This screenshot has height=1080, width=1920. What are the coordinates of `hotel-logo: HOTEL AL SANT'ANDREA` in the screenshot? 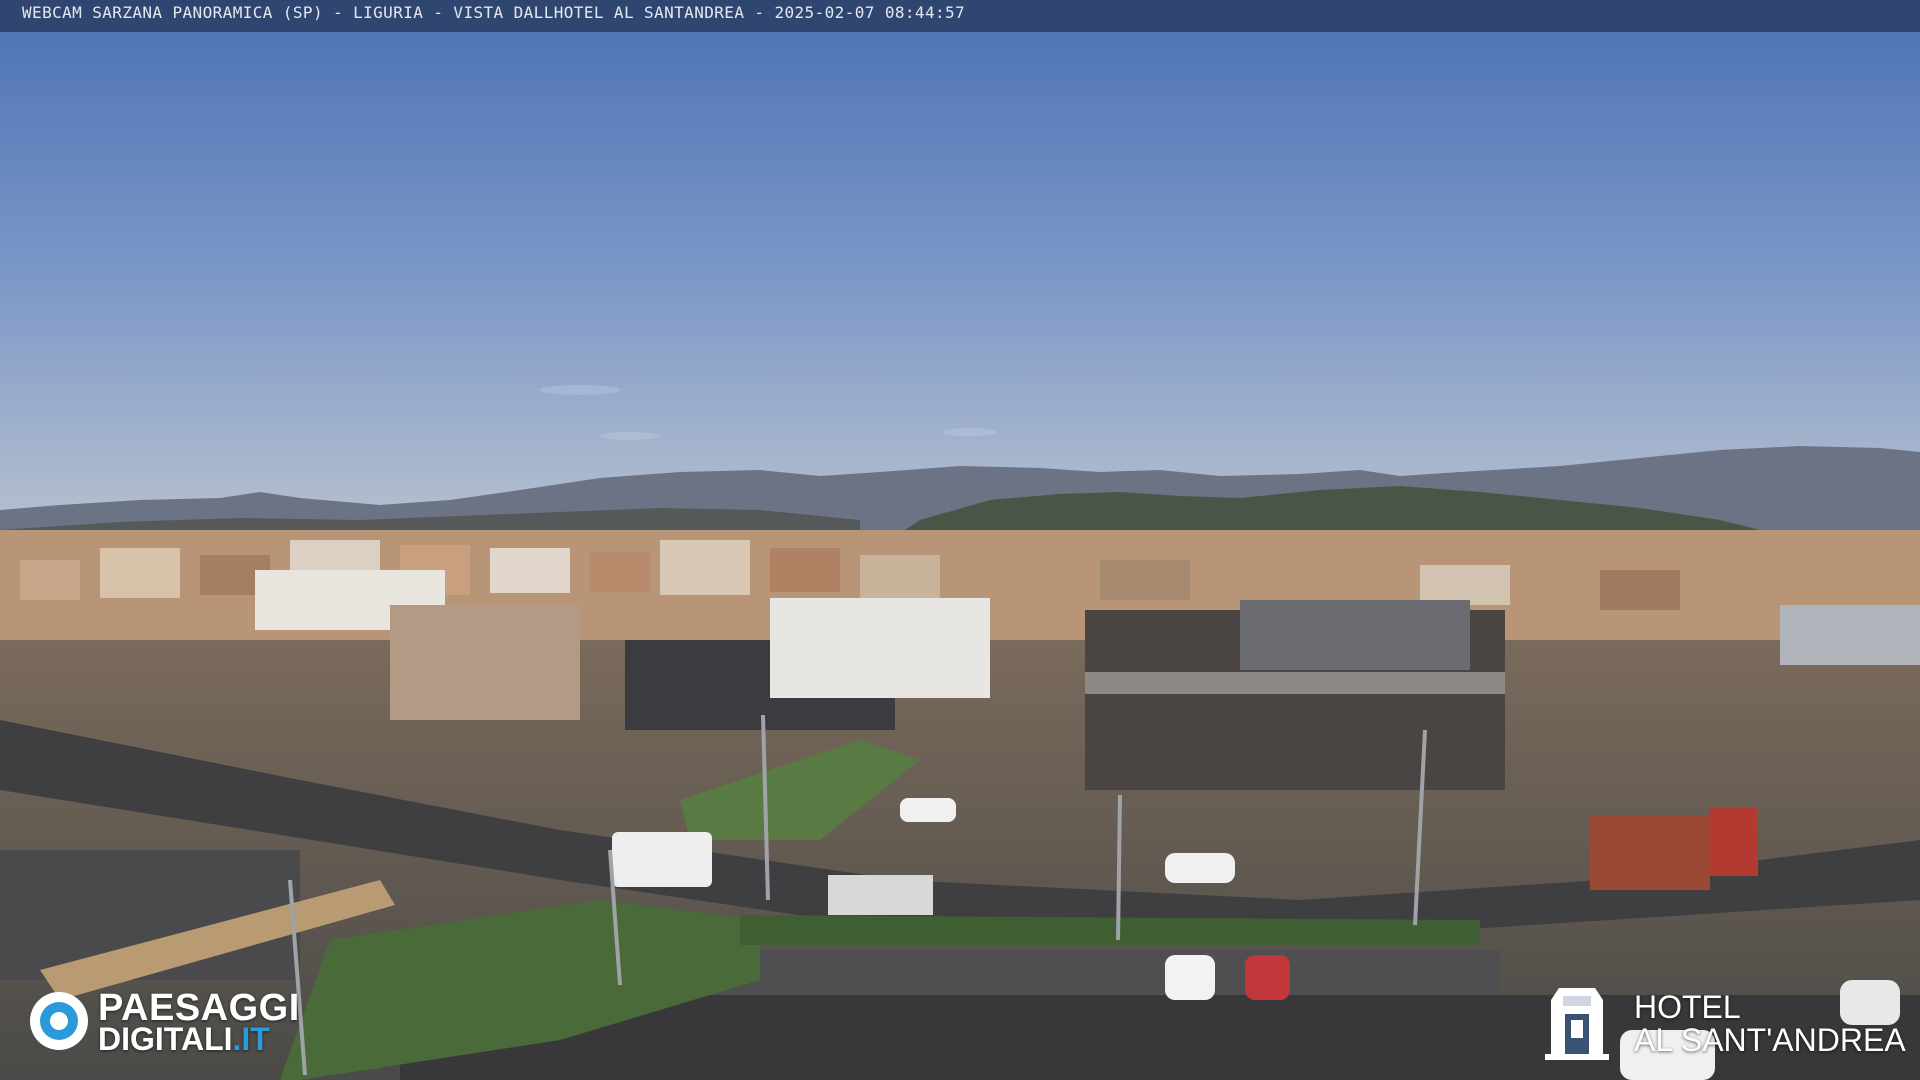 It's located at (1725, 1023).